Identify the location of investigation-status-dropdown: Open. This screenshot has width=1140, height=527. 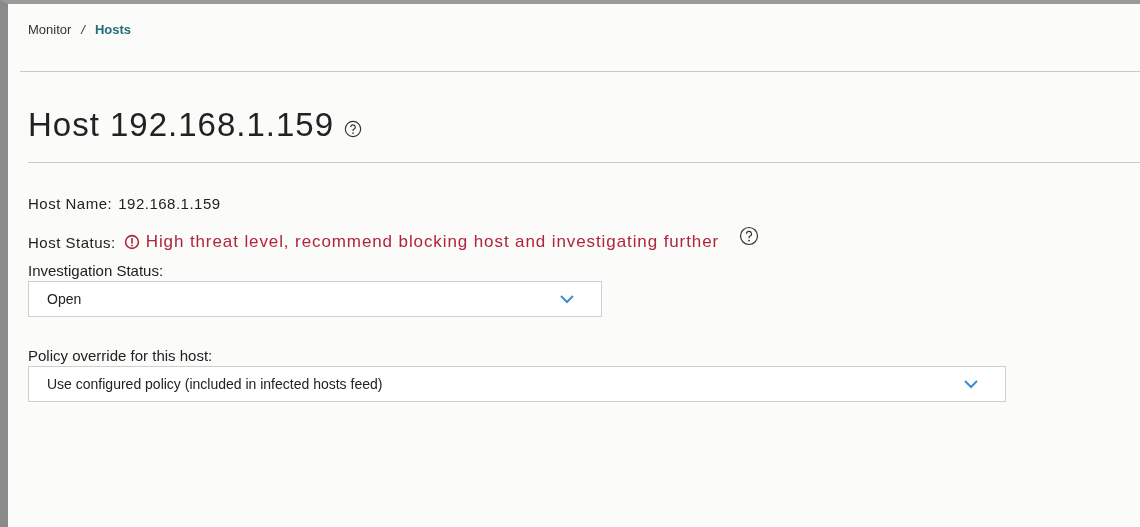
(315, 299).